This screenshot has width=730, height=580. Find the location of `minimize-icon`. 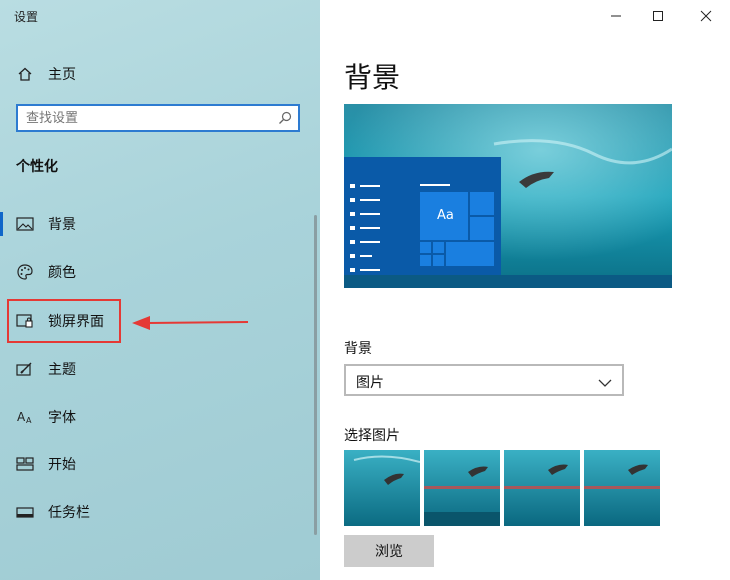

minimize-icon is located at coordinates (616, 16).